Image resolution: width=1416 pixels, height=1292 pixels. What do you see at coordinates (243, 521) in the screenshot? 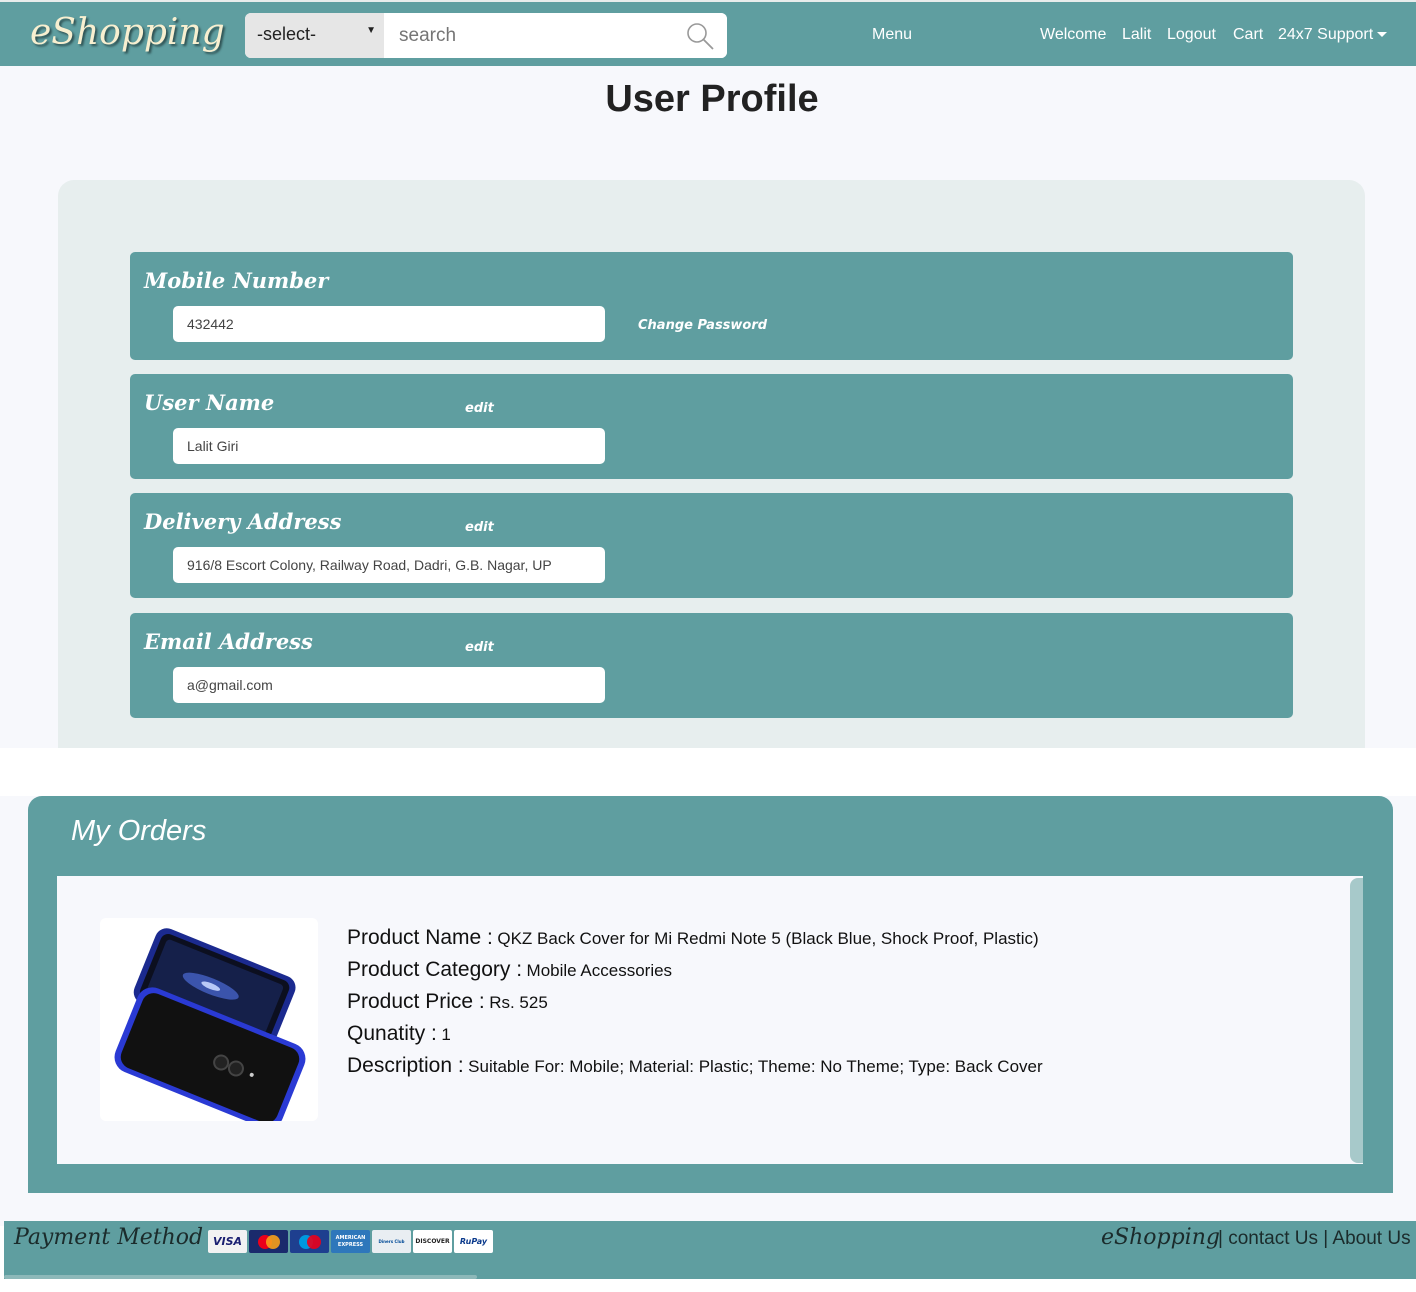
I see `delivery-address-label: Delivery Address` at bounding box center [243, 521].